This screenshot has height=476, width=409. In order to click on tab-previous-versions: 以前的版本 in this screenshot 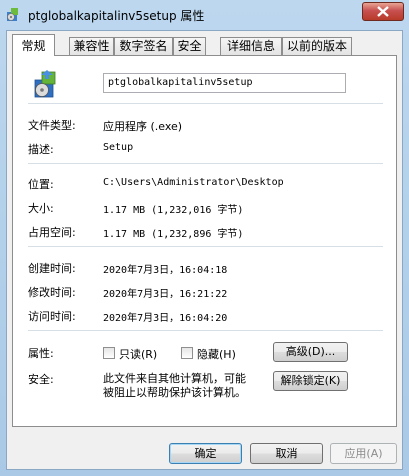, I will do `click(317, 46)`.